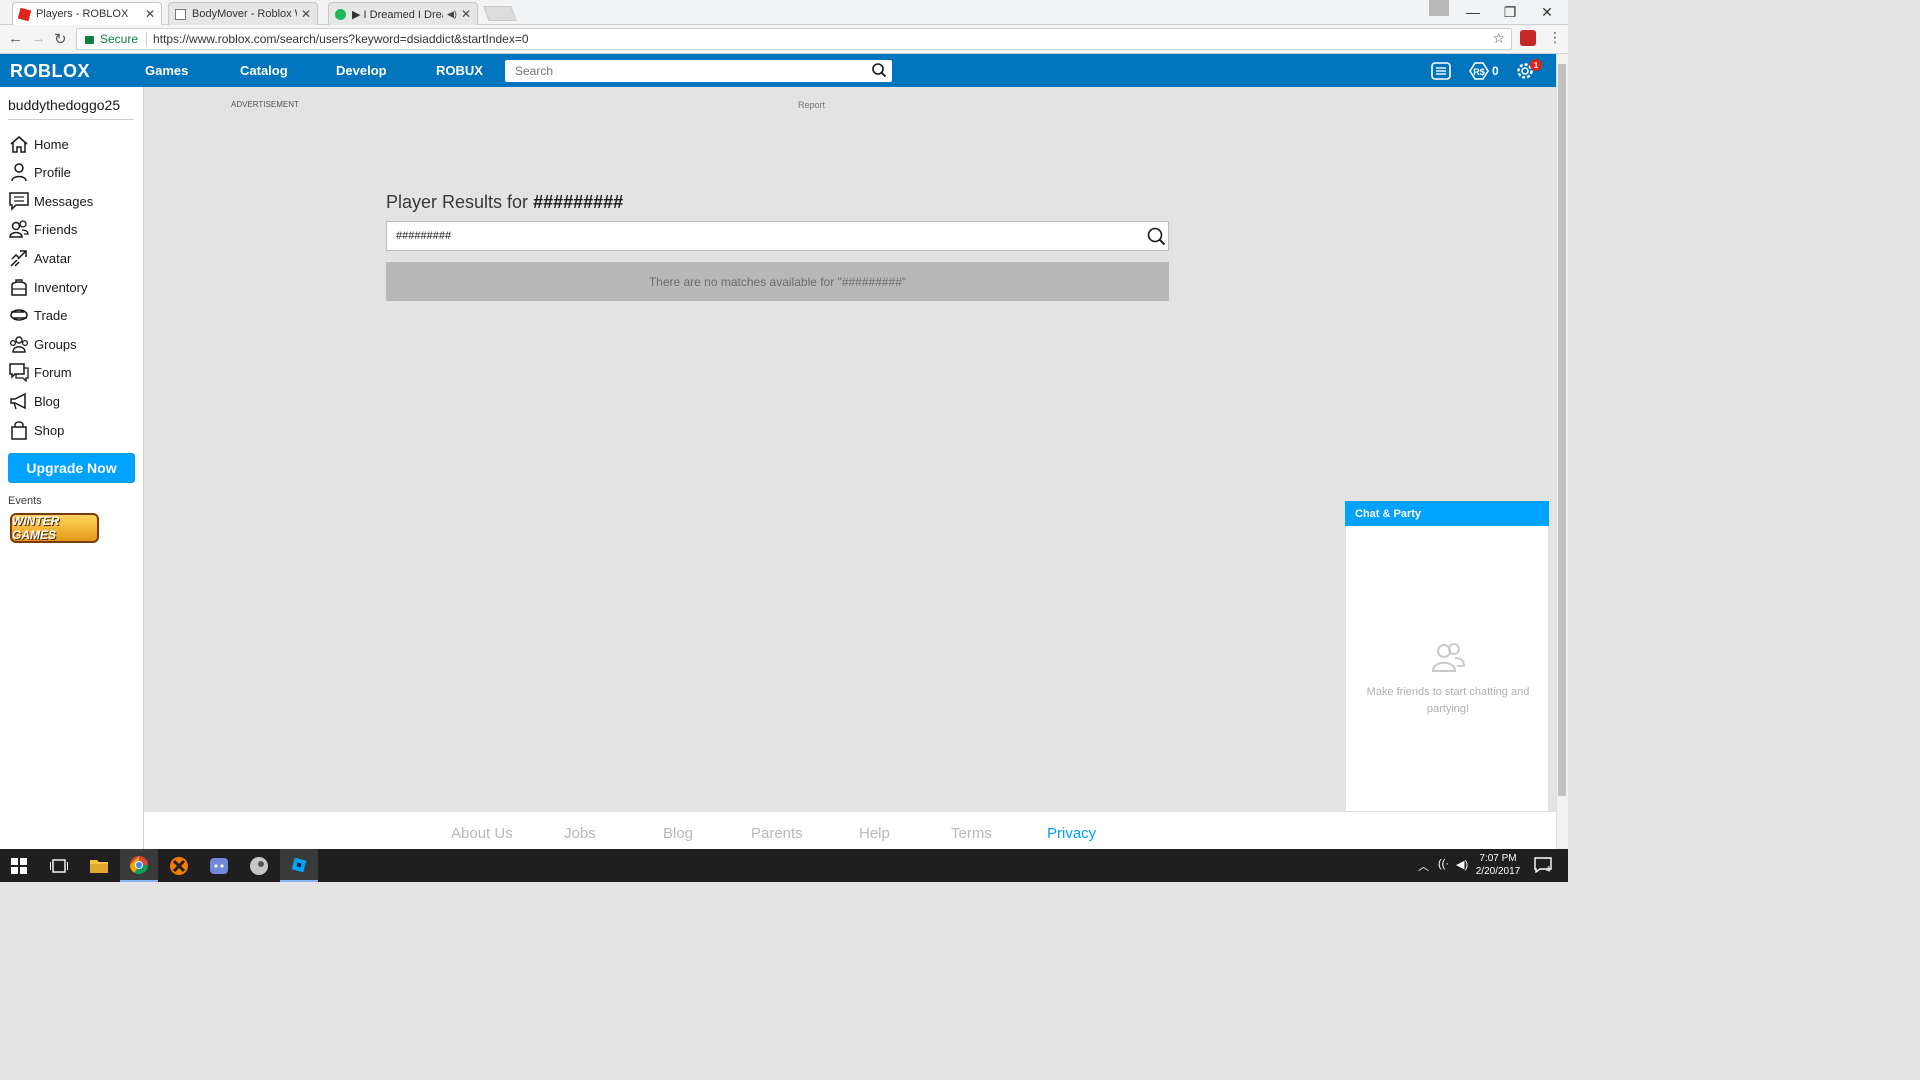 The image size is (1920, 1080). What do you see at coordinates (500, 13) in the screenshot?
I see `new-tab-button` at bounding box center [500, 13].